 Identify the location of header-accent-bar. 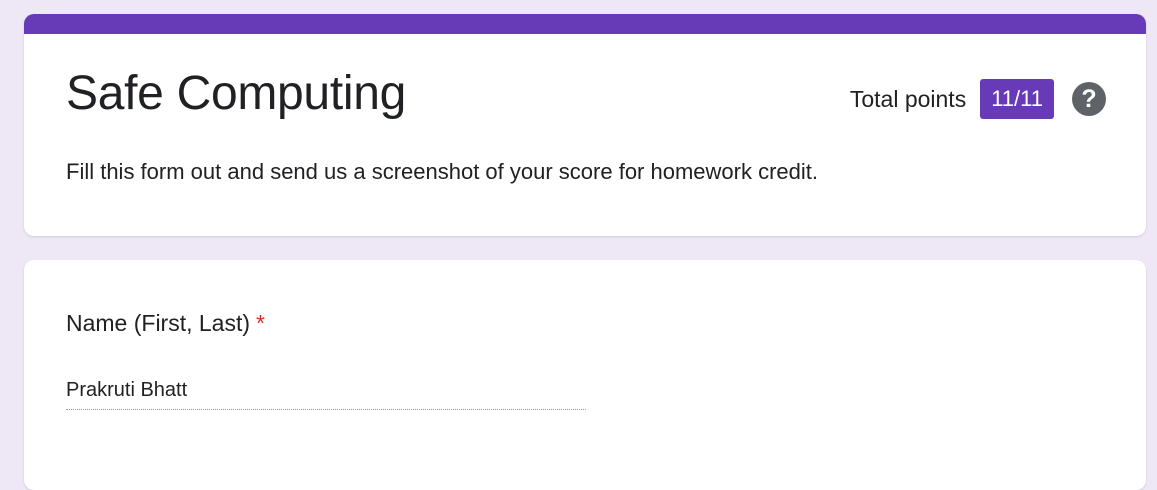
(585, 24).